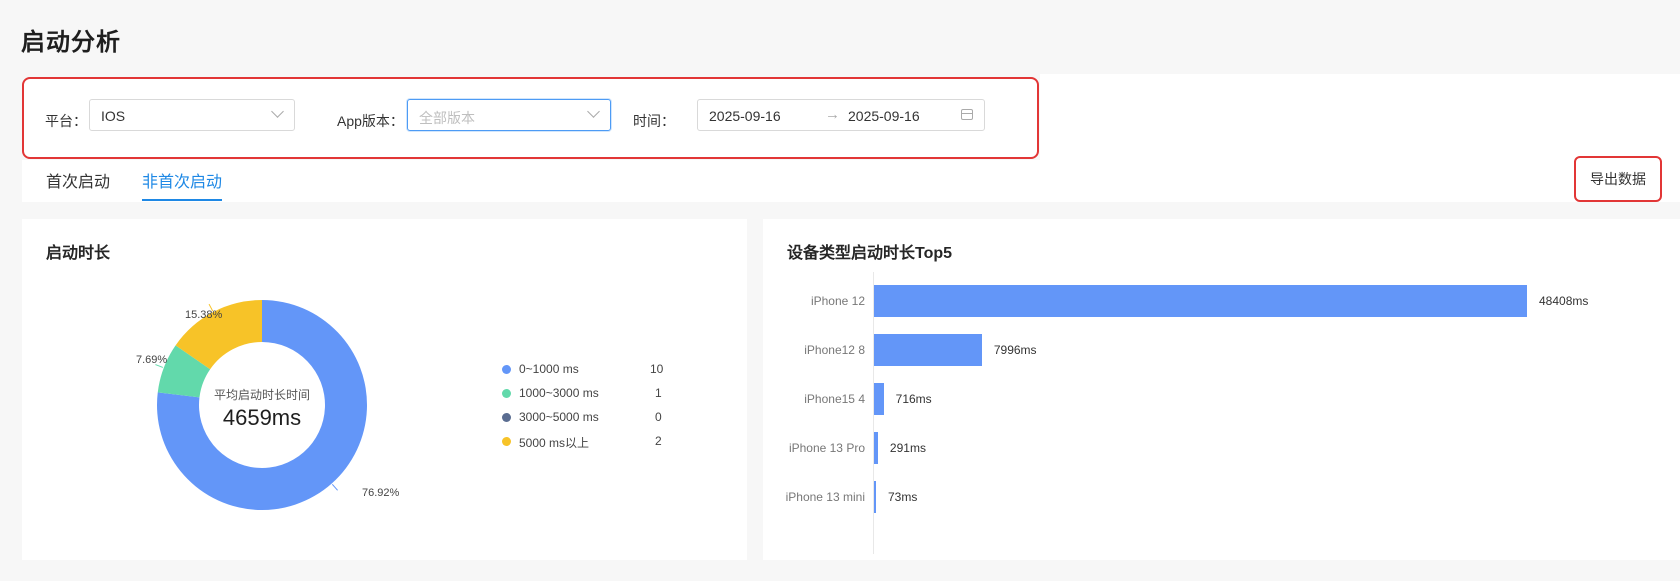  What do you see at coordinates (78, 180) in the screenshot?
I see `tab-first-launch: 首次启动` at bounding box center [78, 180].